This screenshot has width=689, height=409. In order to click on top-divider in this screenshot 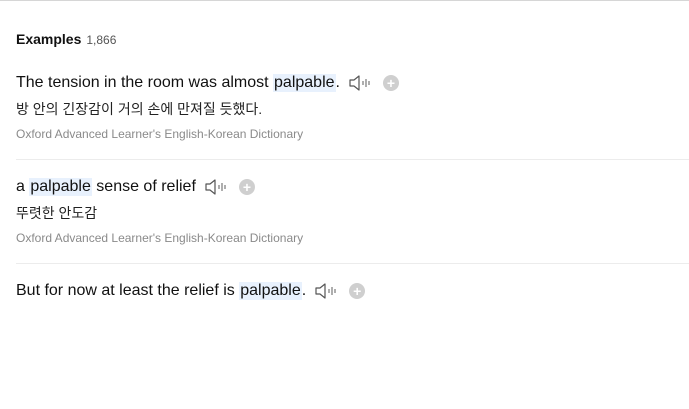, I will do `click(344, 0)`.